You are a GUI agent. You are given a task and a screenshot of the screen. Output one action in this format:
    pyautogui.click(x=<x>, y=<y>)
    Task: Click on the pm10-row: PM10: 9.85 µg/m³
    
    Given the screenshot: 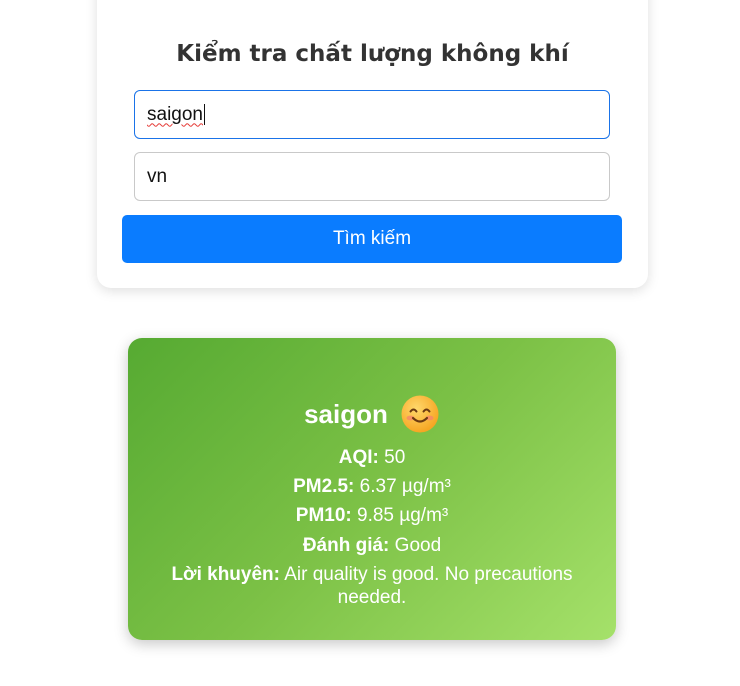 What is the action you would take?
    pyautogui.click(x=372, y=515)
    